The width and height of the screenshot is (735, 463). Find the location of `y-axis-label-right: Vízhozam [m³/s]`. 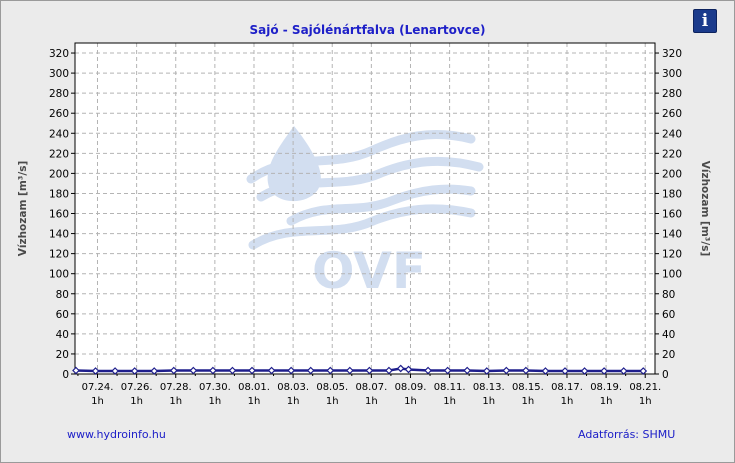

y-axis-label-right: Vízhozam [m³/s] is located at coordinates (705, 209).